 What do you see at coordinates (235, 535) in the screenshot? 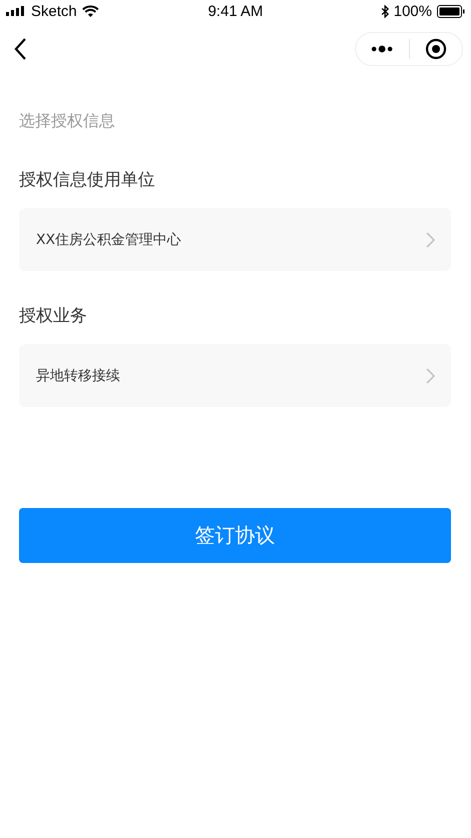
I see `sign-agreement-button: 签订协议` at bounding box center [235, 535].